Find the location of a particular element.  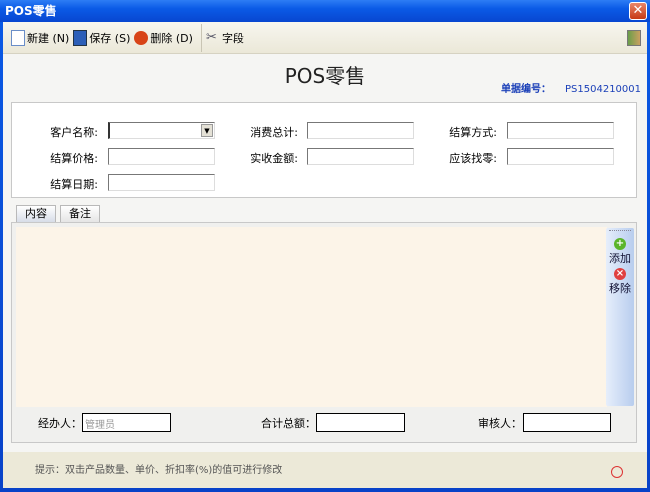

bill-number: 单据编号： PS1504210001 is located at coordinates (571, 87).